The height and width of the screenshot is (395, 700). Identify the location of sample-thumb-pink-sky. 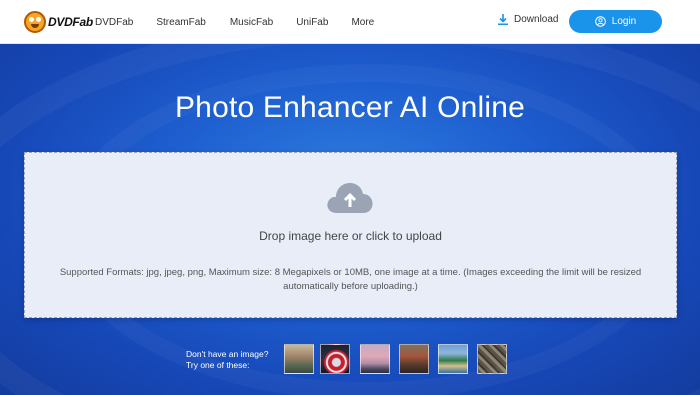
(375, 359).